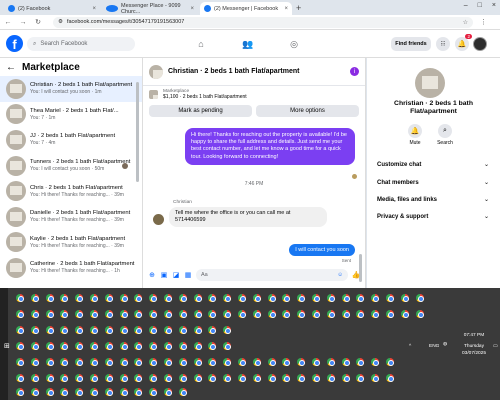 This screenshot has width=500, height=400. What do you see at coordinates (81, 44) in the screenshot?
I see `search-input: ⌕ Search Facebook` at bounding box center [81, 44].